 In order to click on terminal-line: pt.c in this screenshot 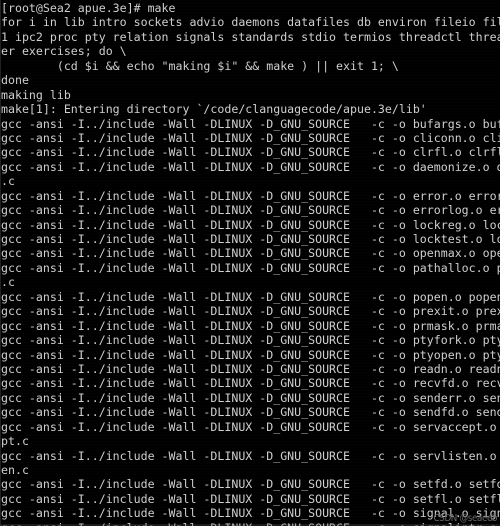, I will do `click(15, 441)`.